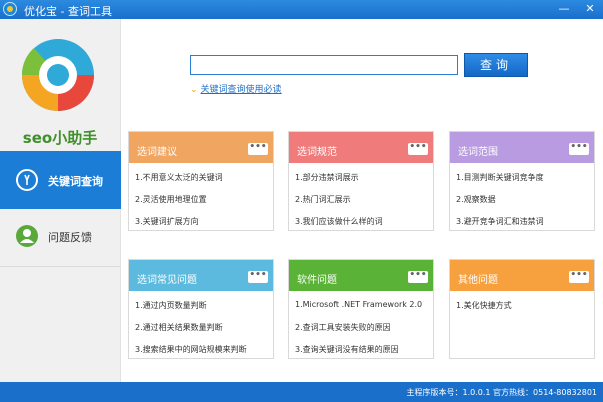 This screenshot has height=402, width=603. I want to click on window-title: 优化宝 - 查词工具, so click(68, 11).